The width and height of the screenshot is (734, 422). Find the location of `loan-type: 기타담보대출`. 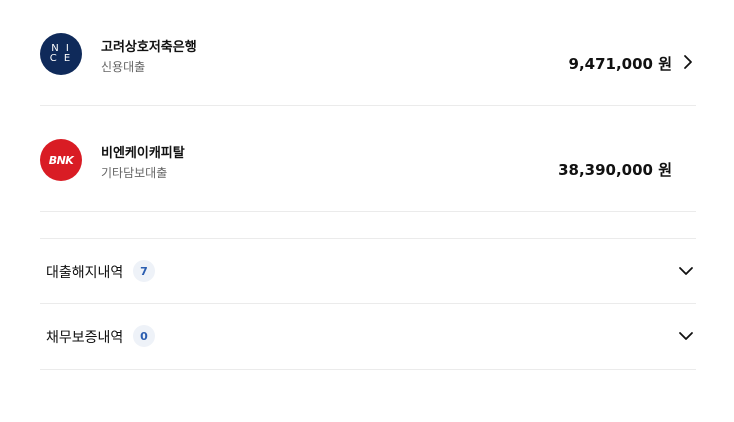

loan-type: 기타담보대출 is located at coordinates (134, 173).